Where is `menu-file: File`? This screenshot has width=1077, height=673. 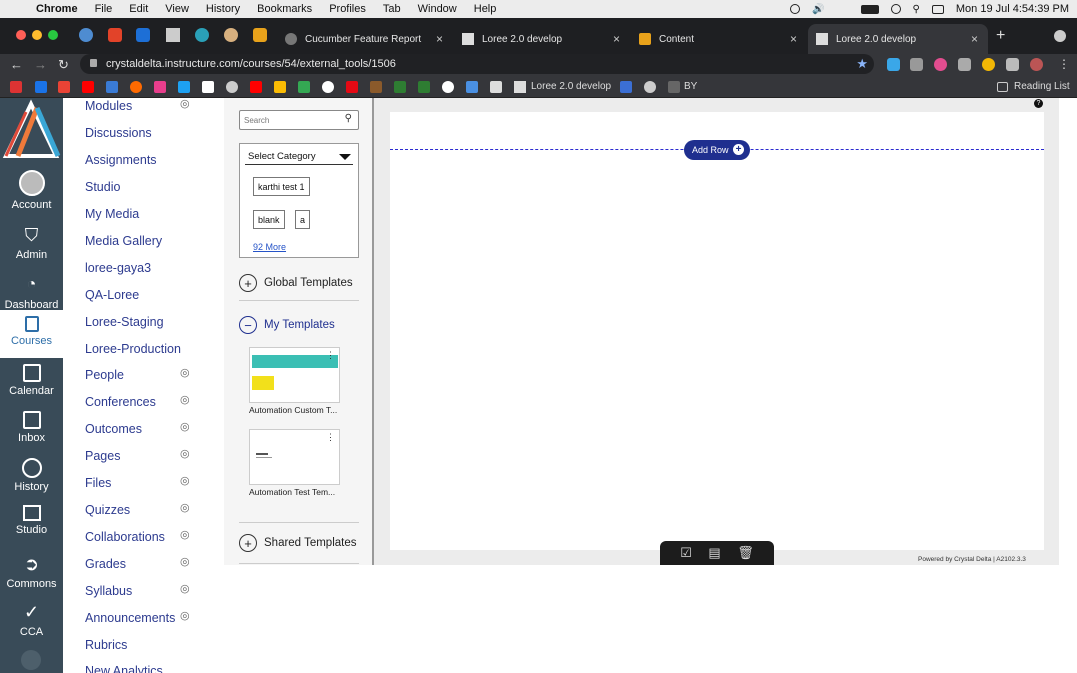 menu-file: File is located at coordinates (104, 9).